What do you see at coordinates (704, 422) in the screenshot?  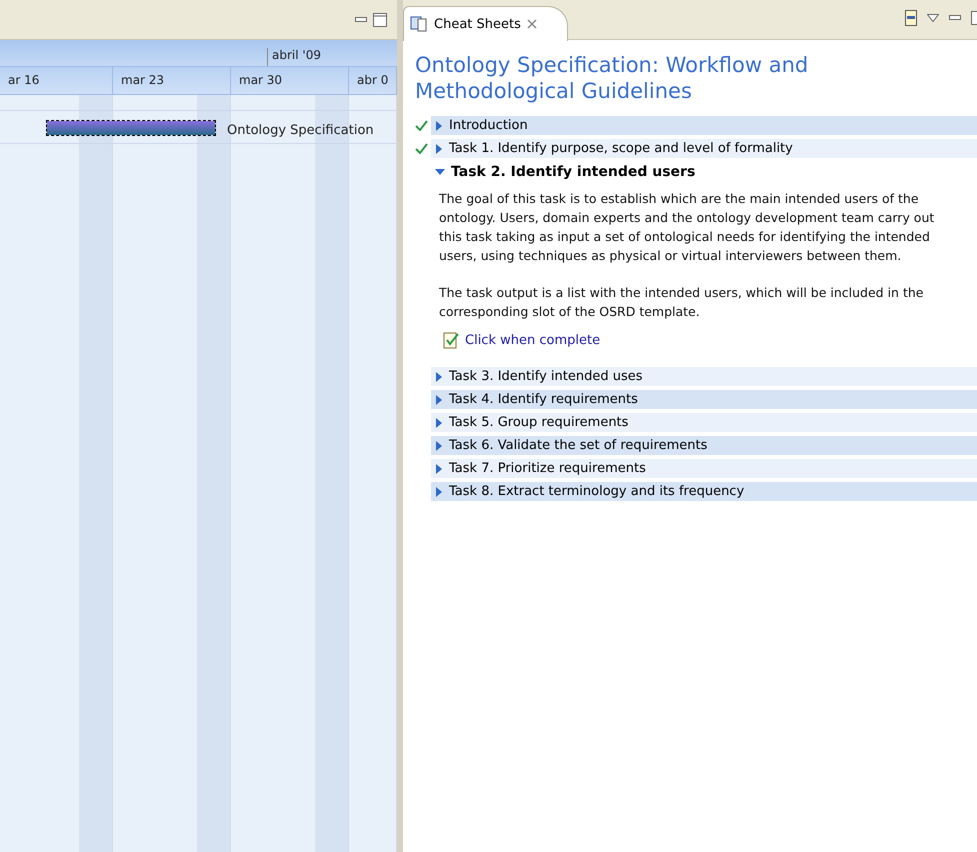 I see `task-header: Task 5. Group requirements` at bounding box center [704, 422].